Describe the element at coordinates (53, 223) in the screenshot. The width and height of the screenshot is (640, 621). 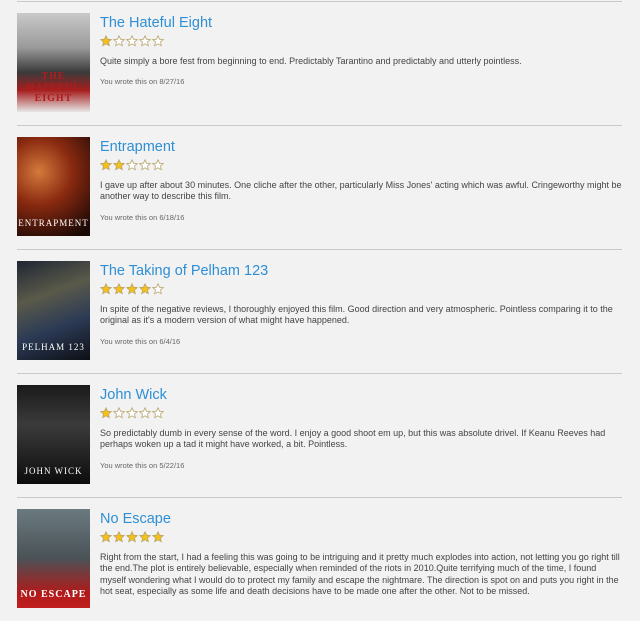
I see `poster-title-art: ENTRAPMENT` at that location.